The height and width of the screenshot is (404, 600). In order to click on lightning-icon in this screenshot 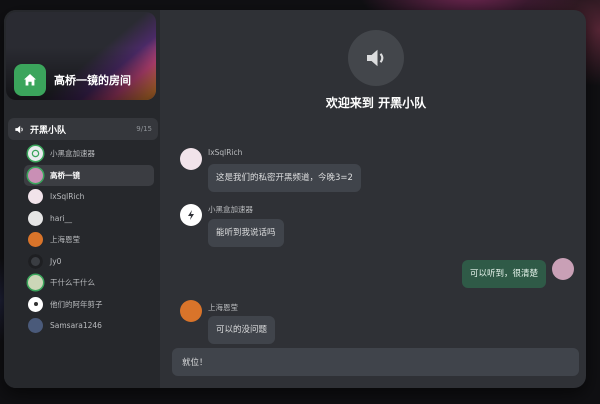, I will do `click(191, 215)`.